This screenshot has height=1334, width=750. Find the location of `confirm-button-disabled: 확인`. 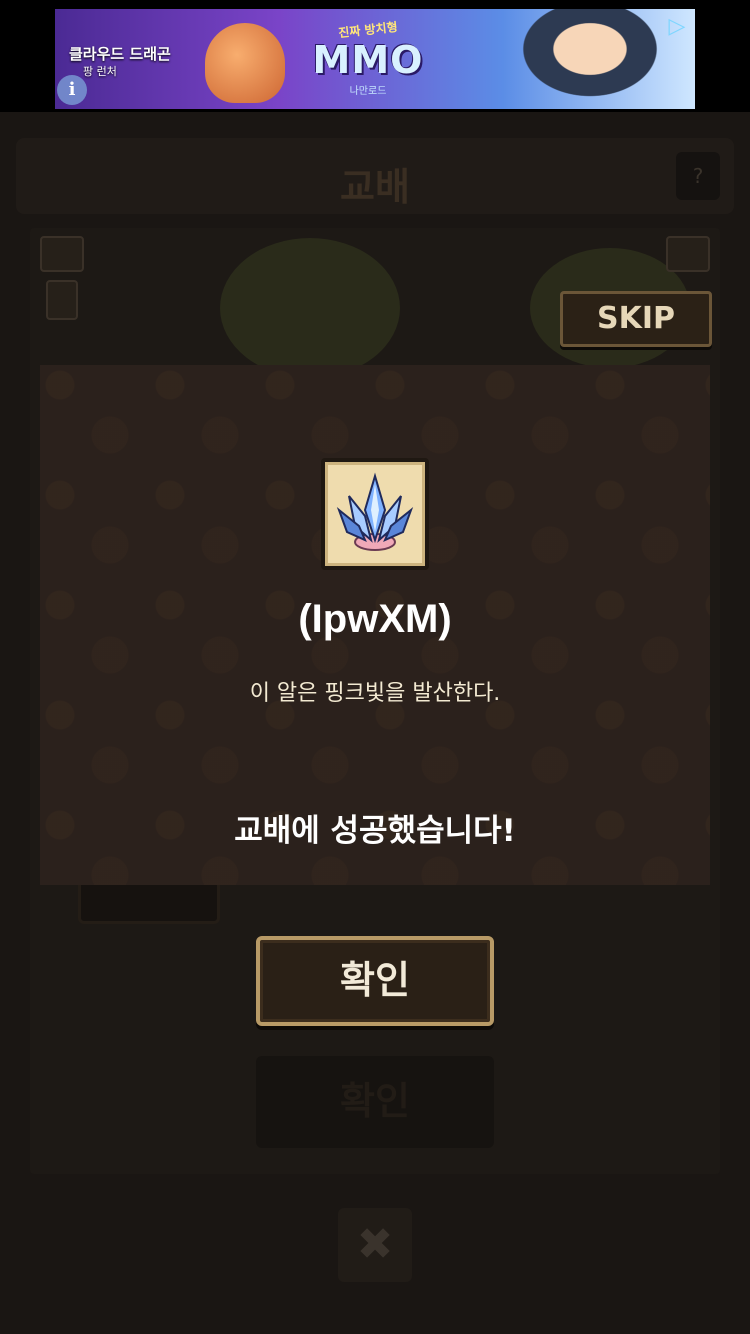

confirm-button-disabled: 확인 is located at coordinates (375, 1102).